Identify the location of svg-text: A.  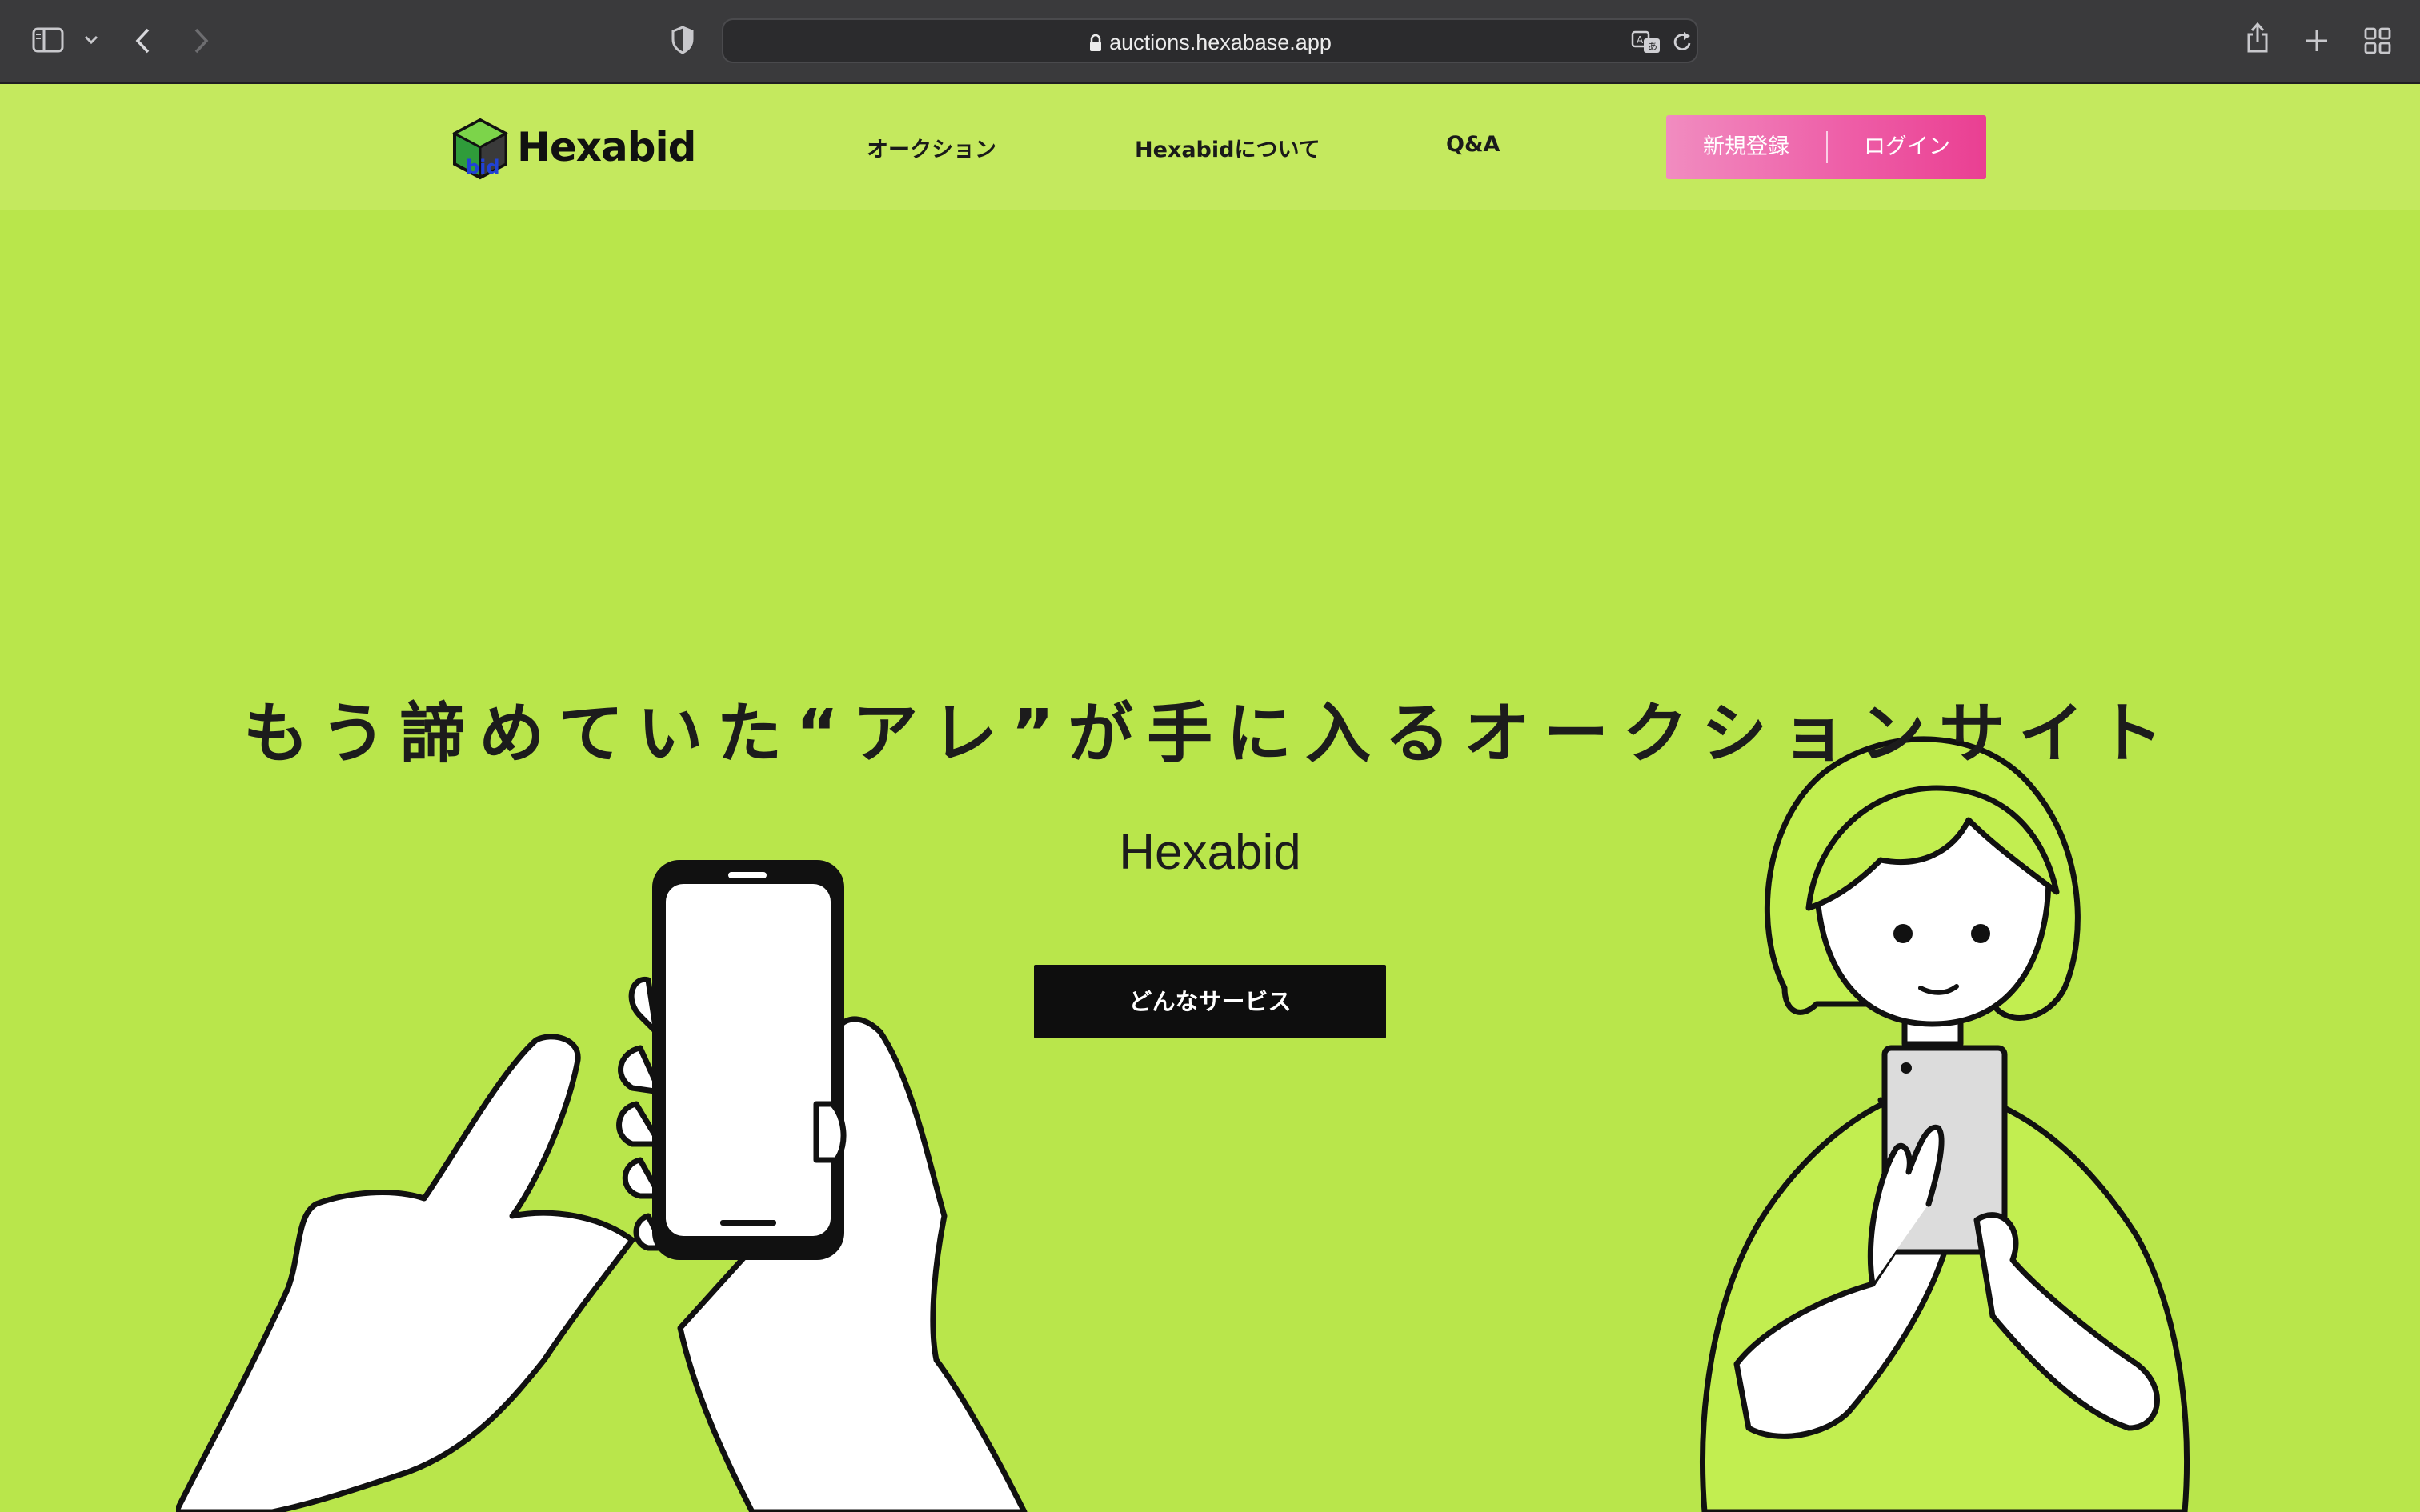
(1640, 40).